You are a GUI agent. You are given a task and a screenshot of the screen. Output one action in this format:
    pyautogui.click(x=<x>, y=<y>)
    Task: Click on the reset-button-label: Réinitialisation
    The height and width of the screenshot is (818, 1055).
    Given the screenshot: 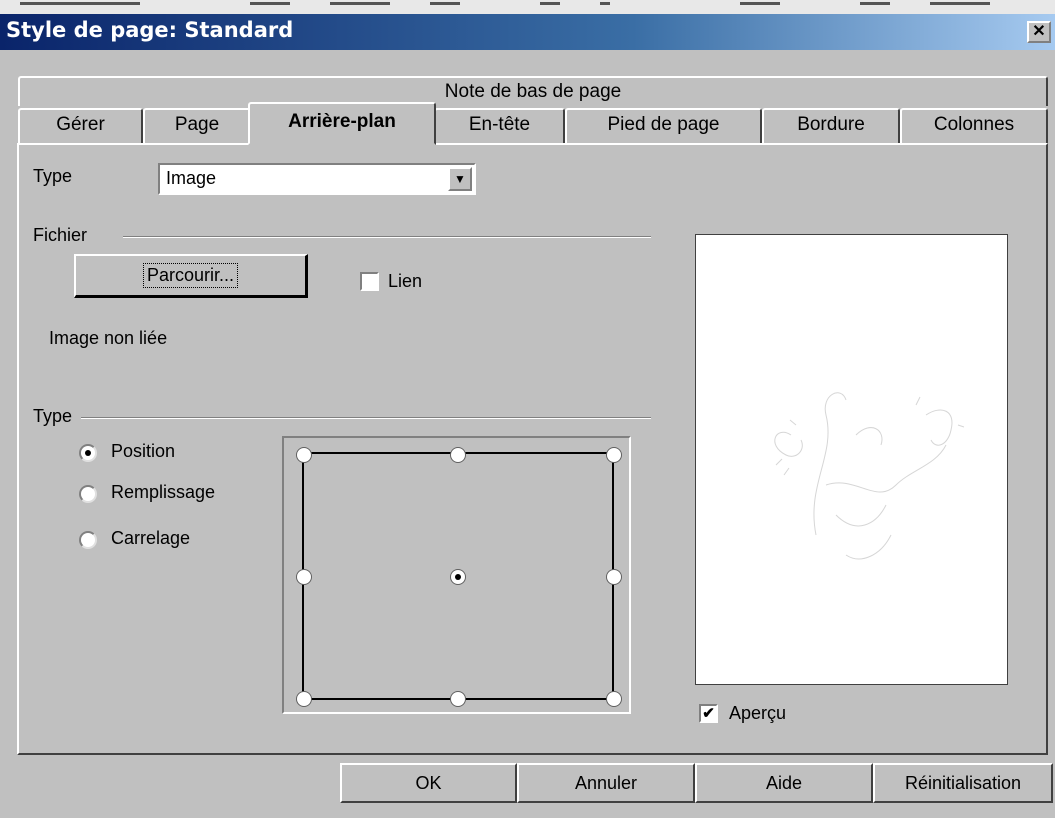 What is the action you would take?
    pyautogui.click(x=963, y=782)
    